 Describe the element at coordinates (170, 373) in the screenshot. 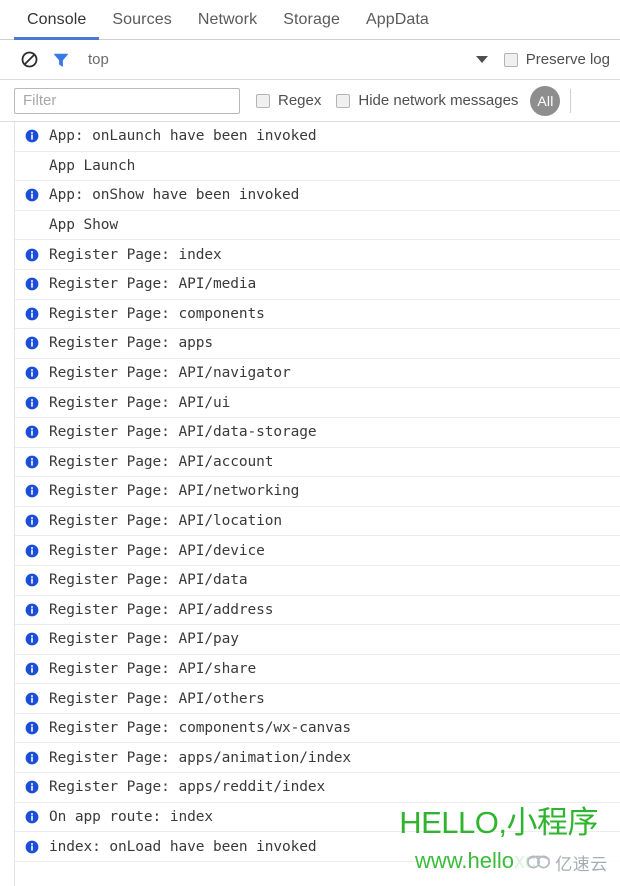

I see `console-message-text: Register Page: API/navigator` at that location.